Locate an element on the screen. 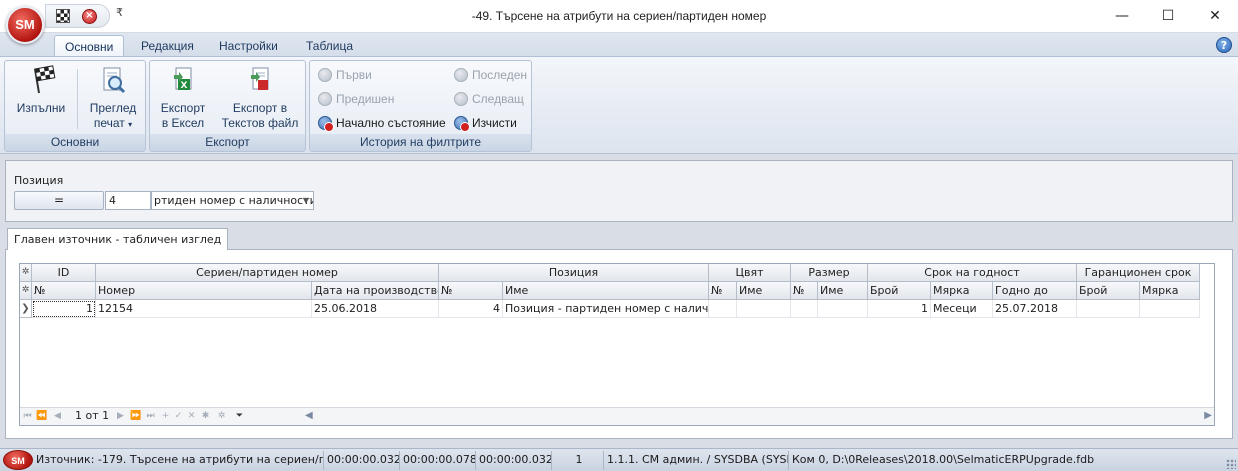 This screenshot has width=1238, height=471. history-last-button: Последен is located at coordinates (489, 75).